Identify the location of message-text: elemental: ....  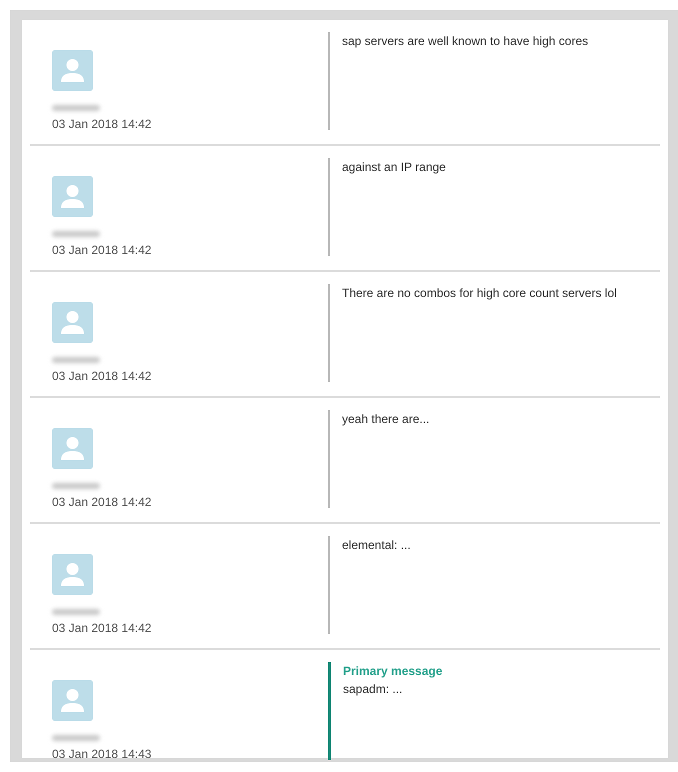
(377, 545).